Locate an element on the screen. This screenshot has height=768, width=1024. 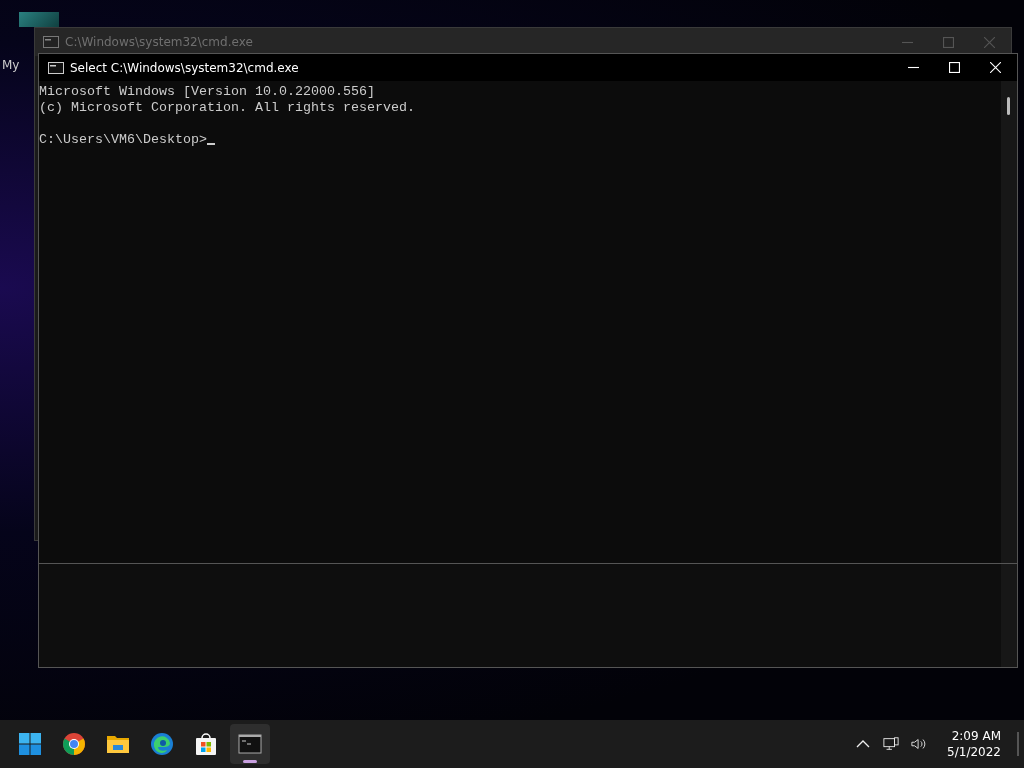
text-cursor is located at coordinates (210, 144).